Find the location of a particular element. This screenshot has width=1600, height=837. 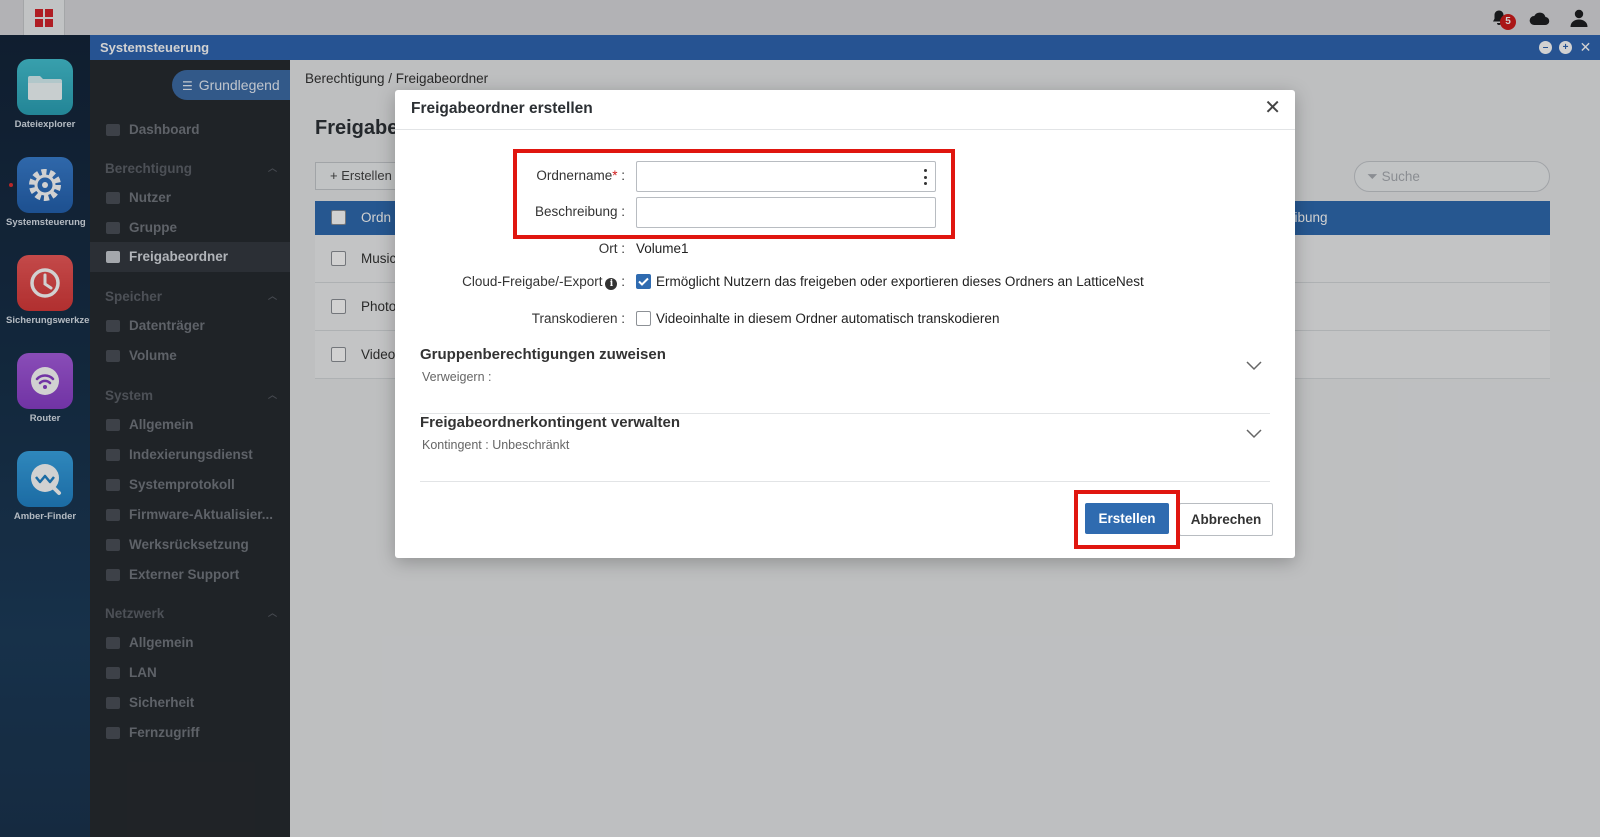

location-value: Volume1 is located at coordinates (662, 248).